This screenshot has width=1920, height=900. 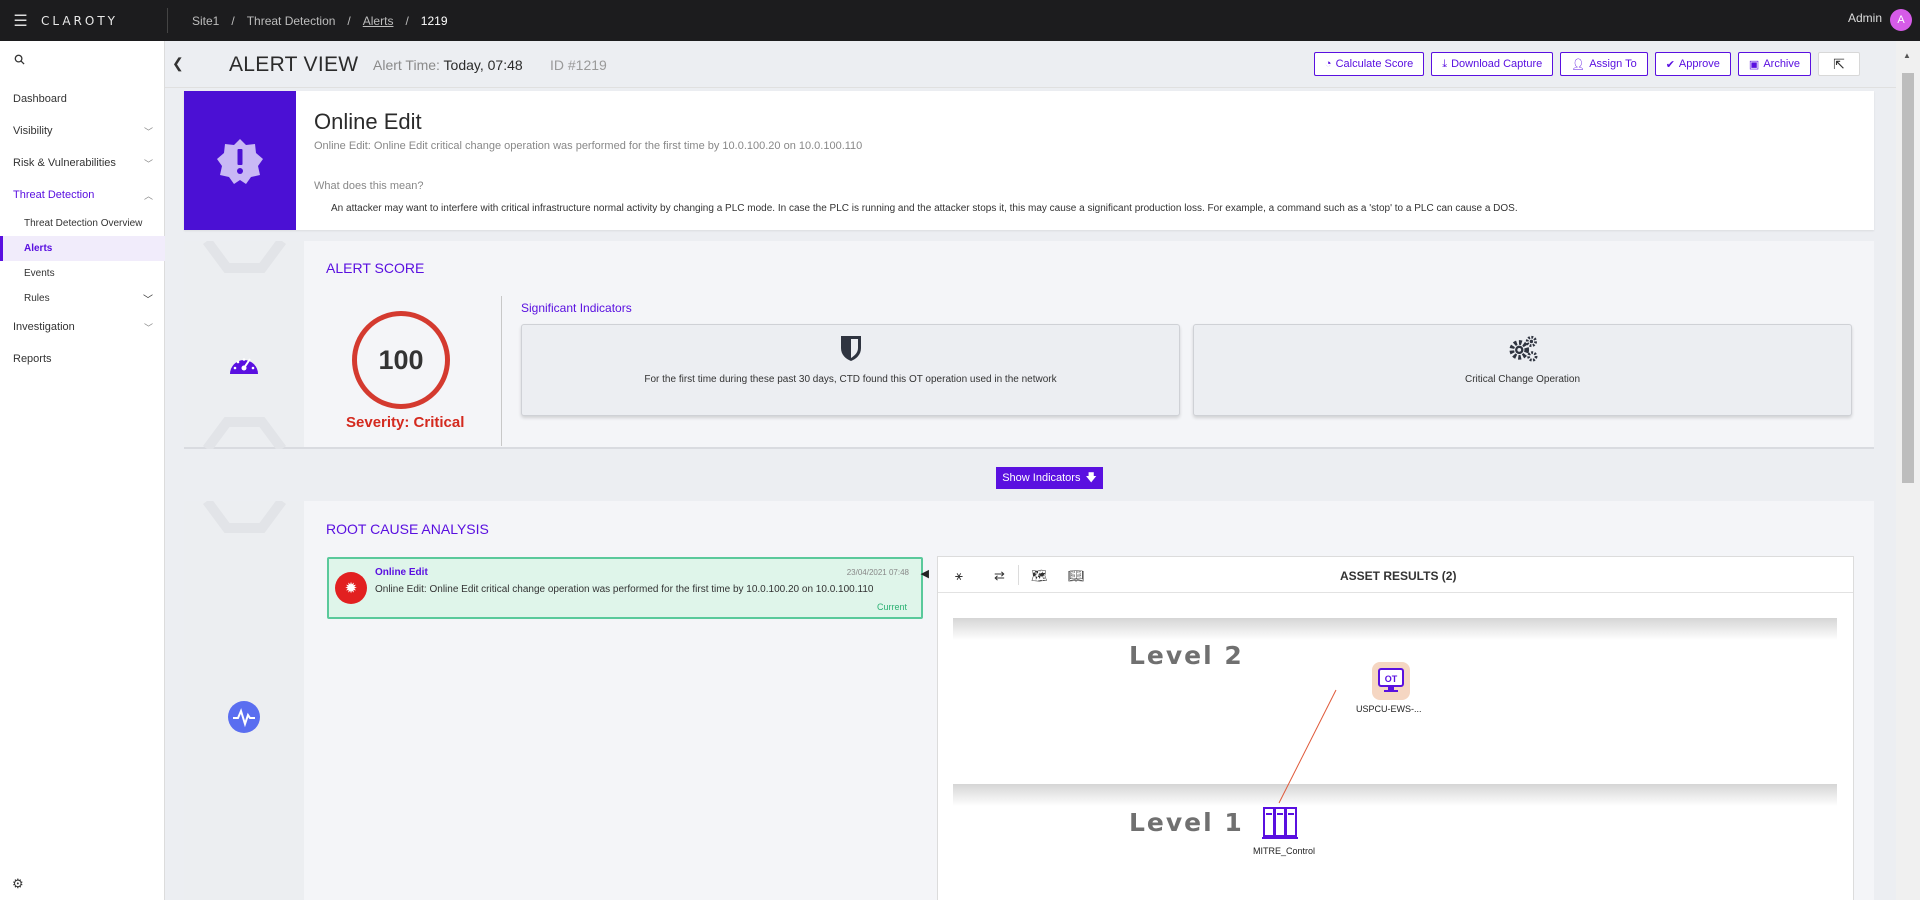 What do you see at coordinates (104, 21) in the screenshot?
I see `claroty-logo: CLAROTY` at bounding box center [104, 21].